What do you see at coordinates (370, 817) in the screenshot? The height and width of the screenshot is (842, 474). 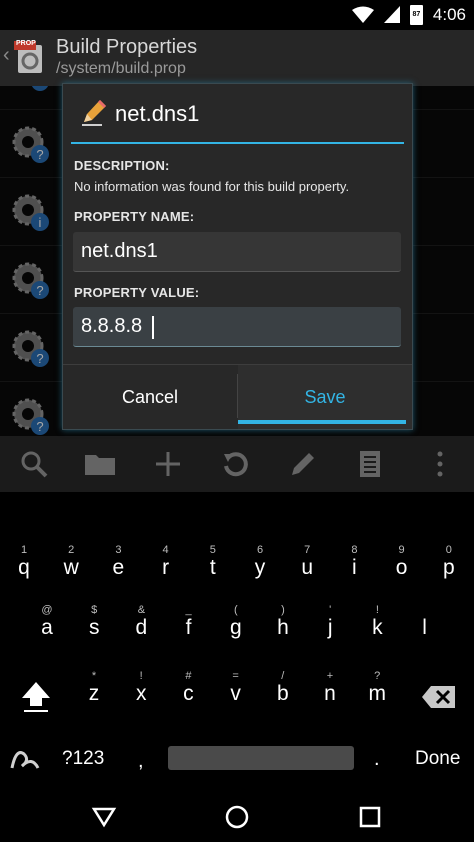 I see `recents-button` at bounding box center [370, 817].